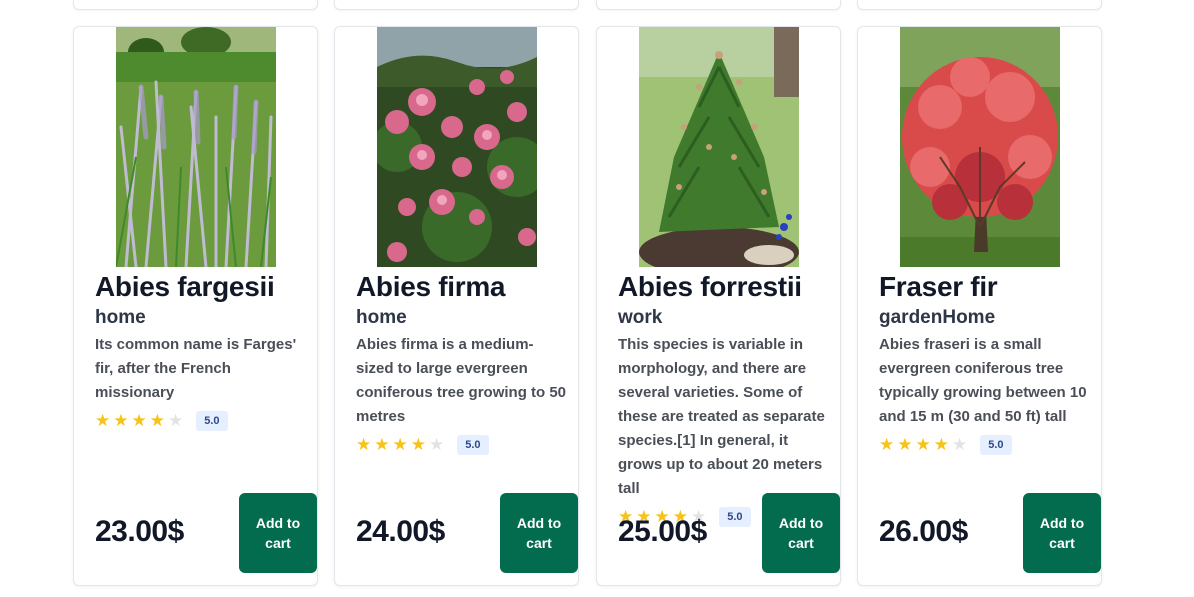 The width and height of the screenshot is (1194, 597). I want to click on ornamental-grass-photo-icon, so click(196, 147).